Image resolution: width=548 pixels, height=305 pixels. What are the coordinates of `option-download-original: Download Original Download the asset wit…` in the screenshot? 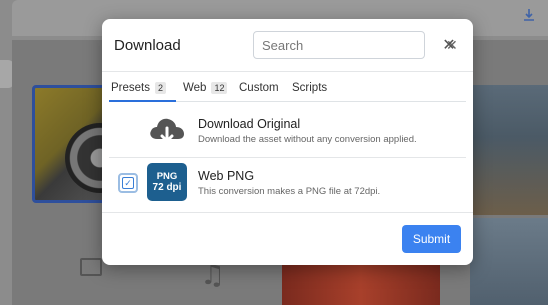 It's located at (287, 132).